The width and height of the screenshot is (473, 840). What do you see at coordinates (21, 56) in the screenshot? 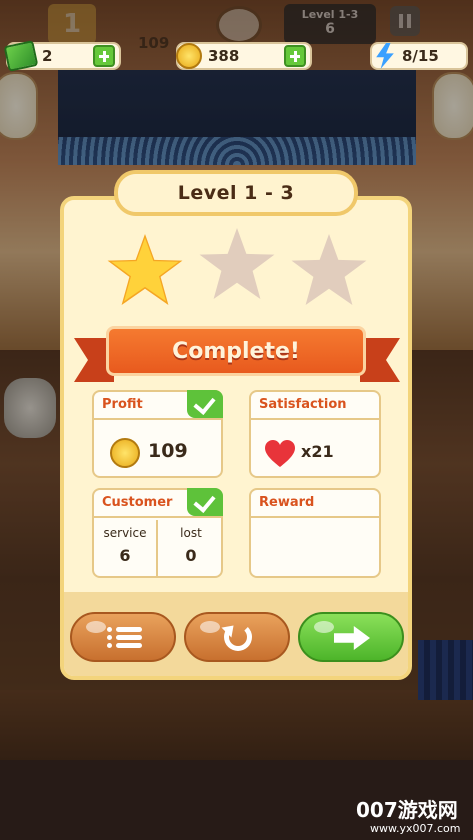
I see `cash-icon` at bounding box center [21, 56].